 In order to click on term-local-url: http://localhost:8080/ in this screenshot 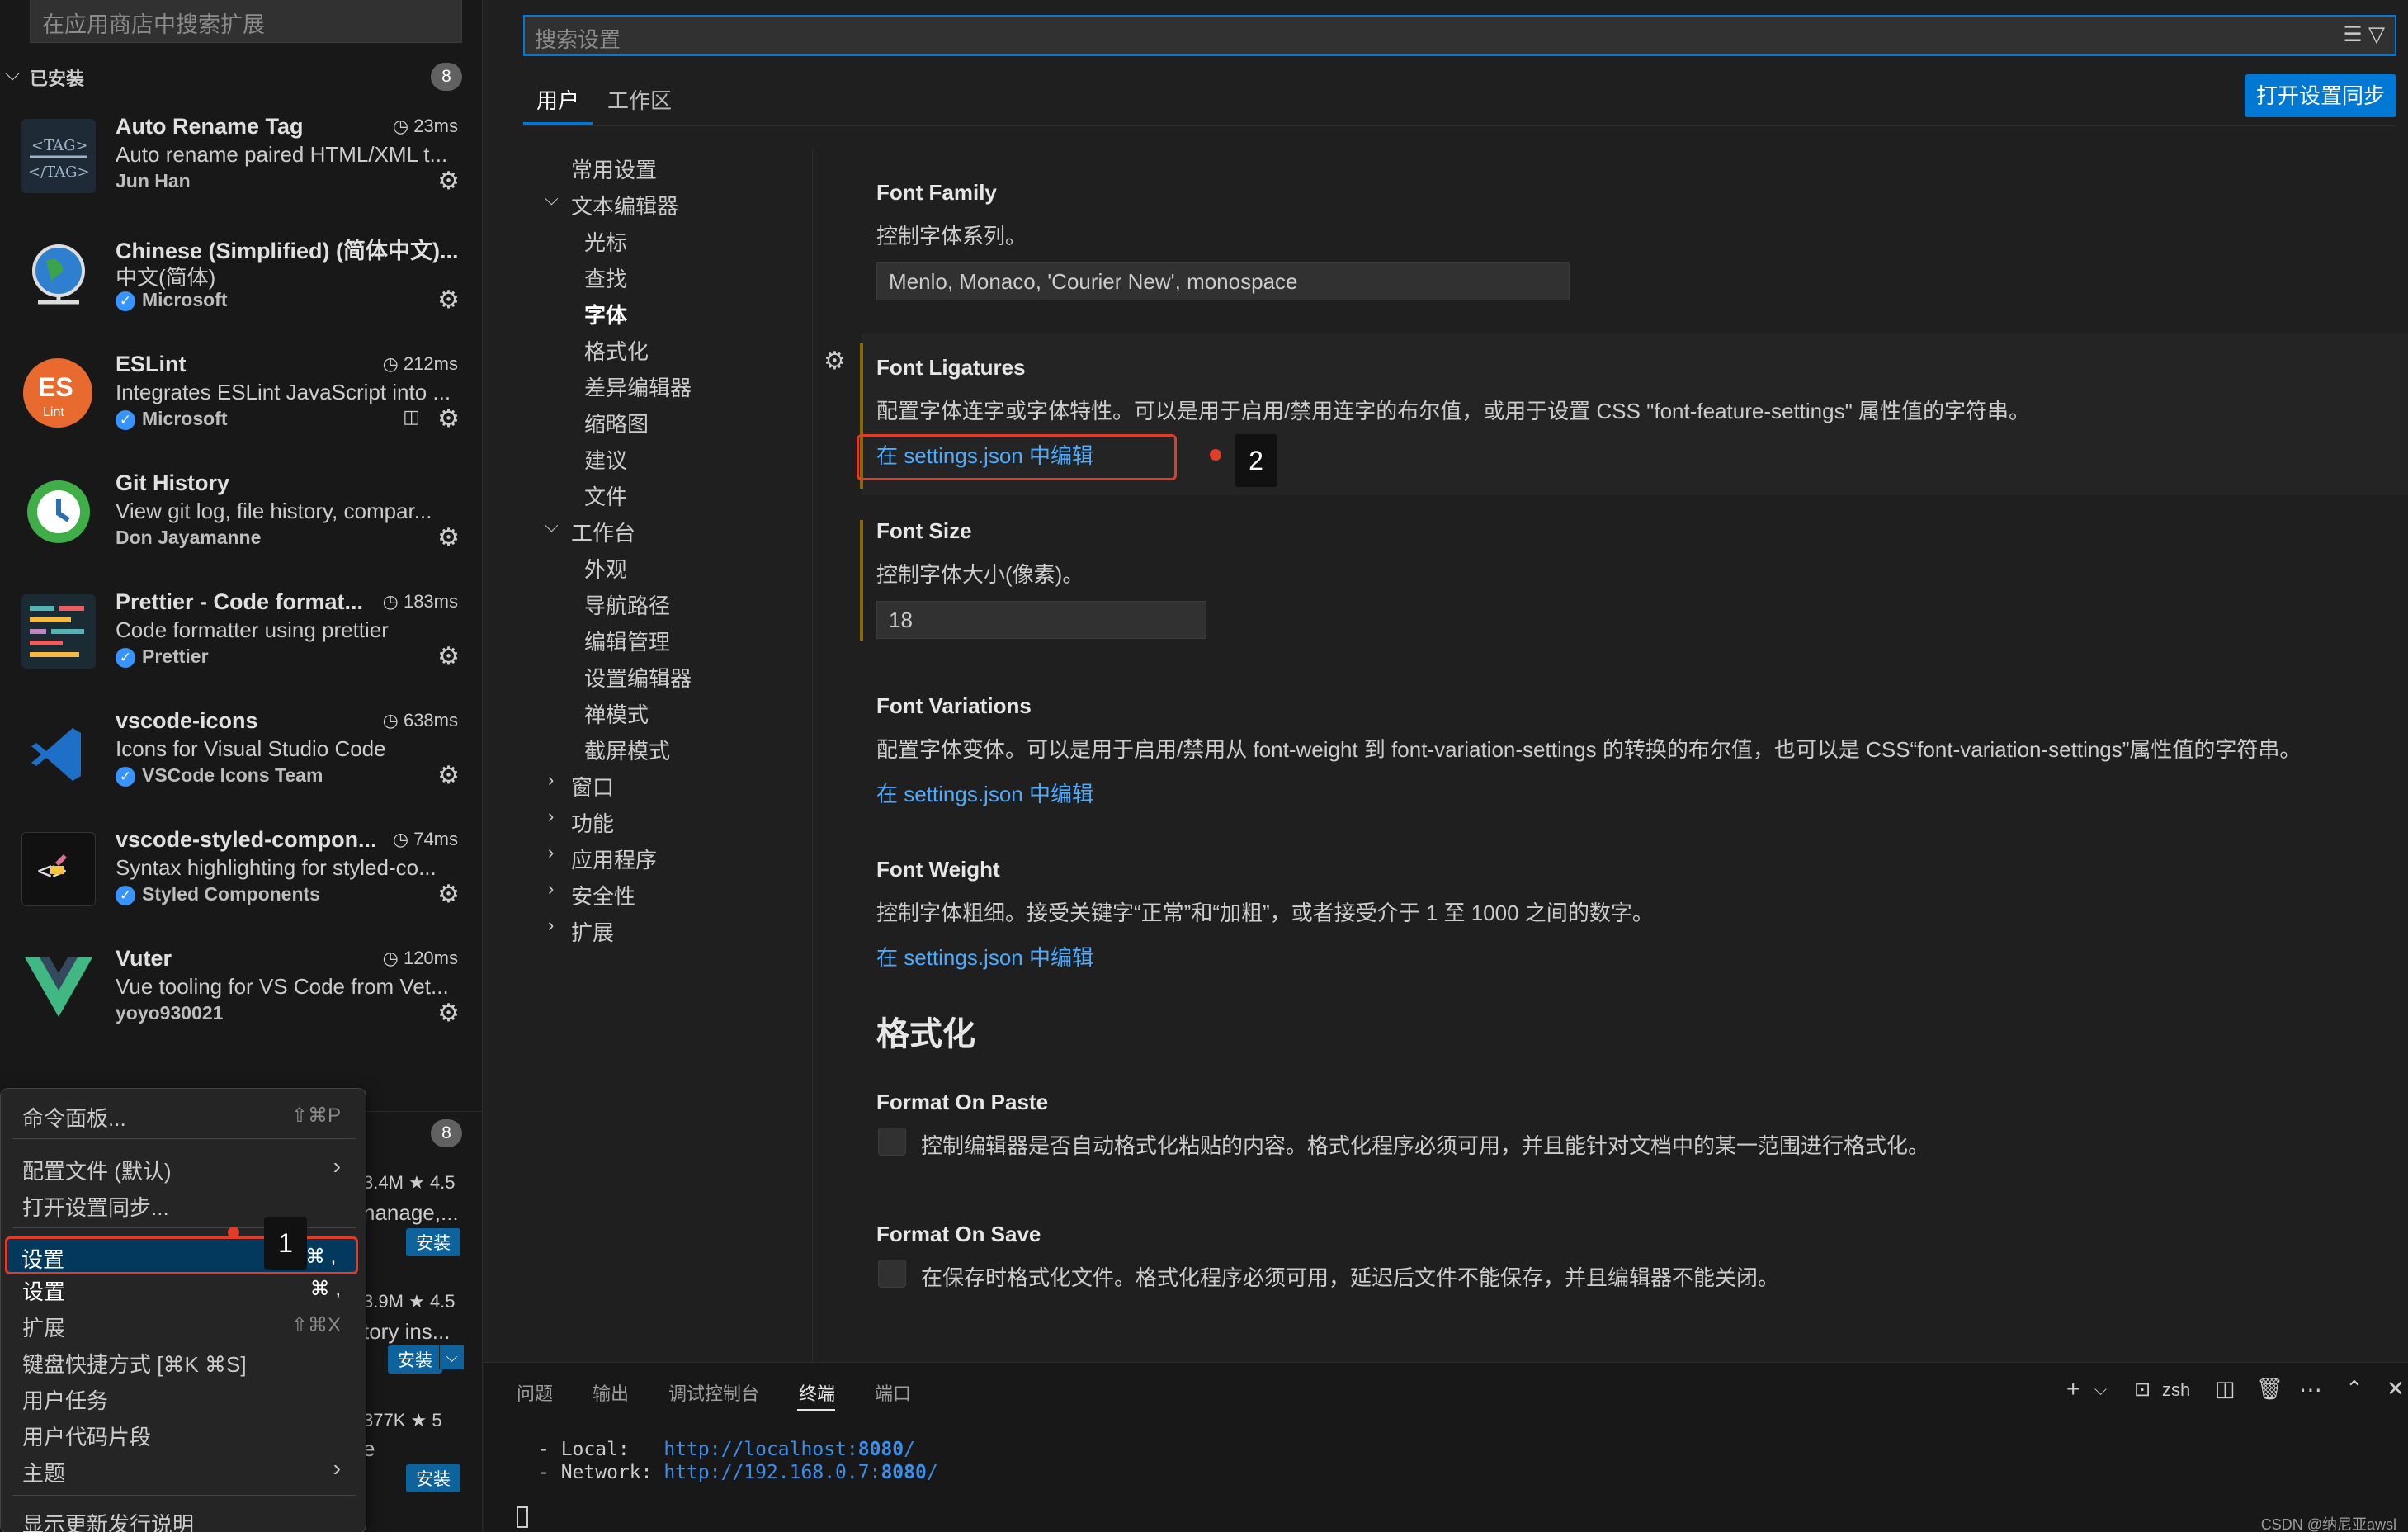, I will do `click(789, 1450)`.